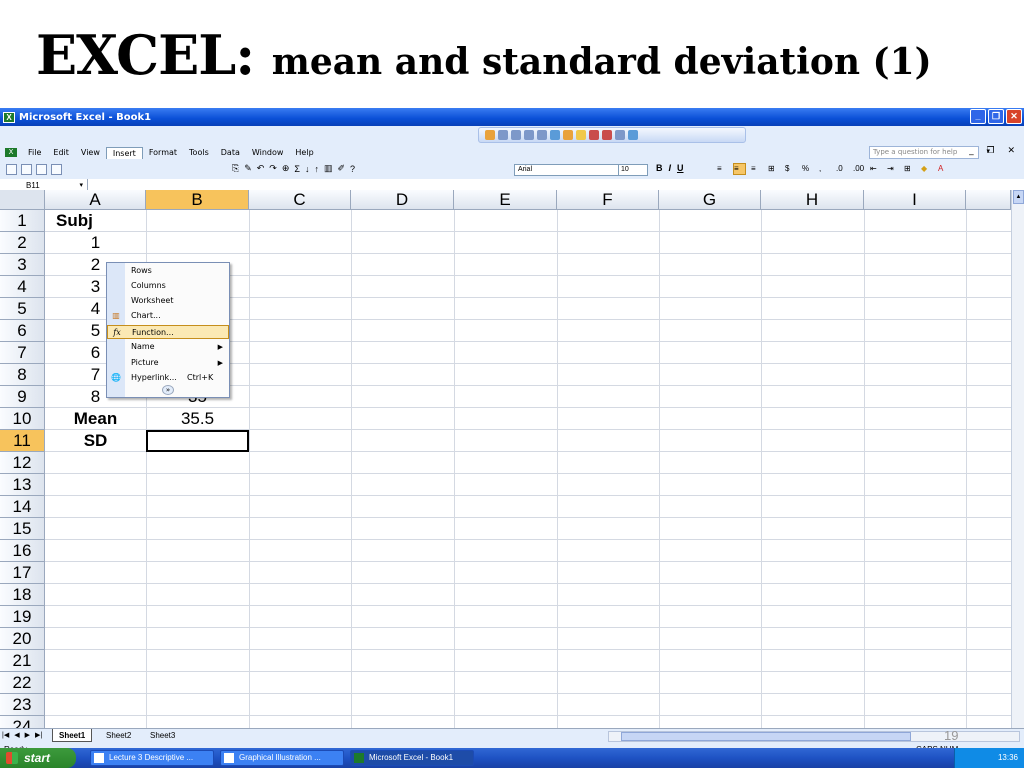  I want to click on insert-menu-name: Name ▶, so click(168, 347).